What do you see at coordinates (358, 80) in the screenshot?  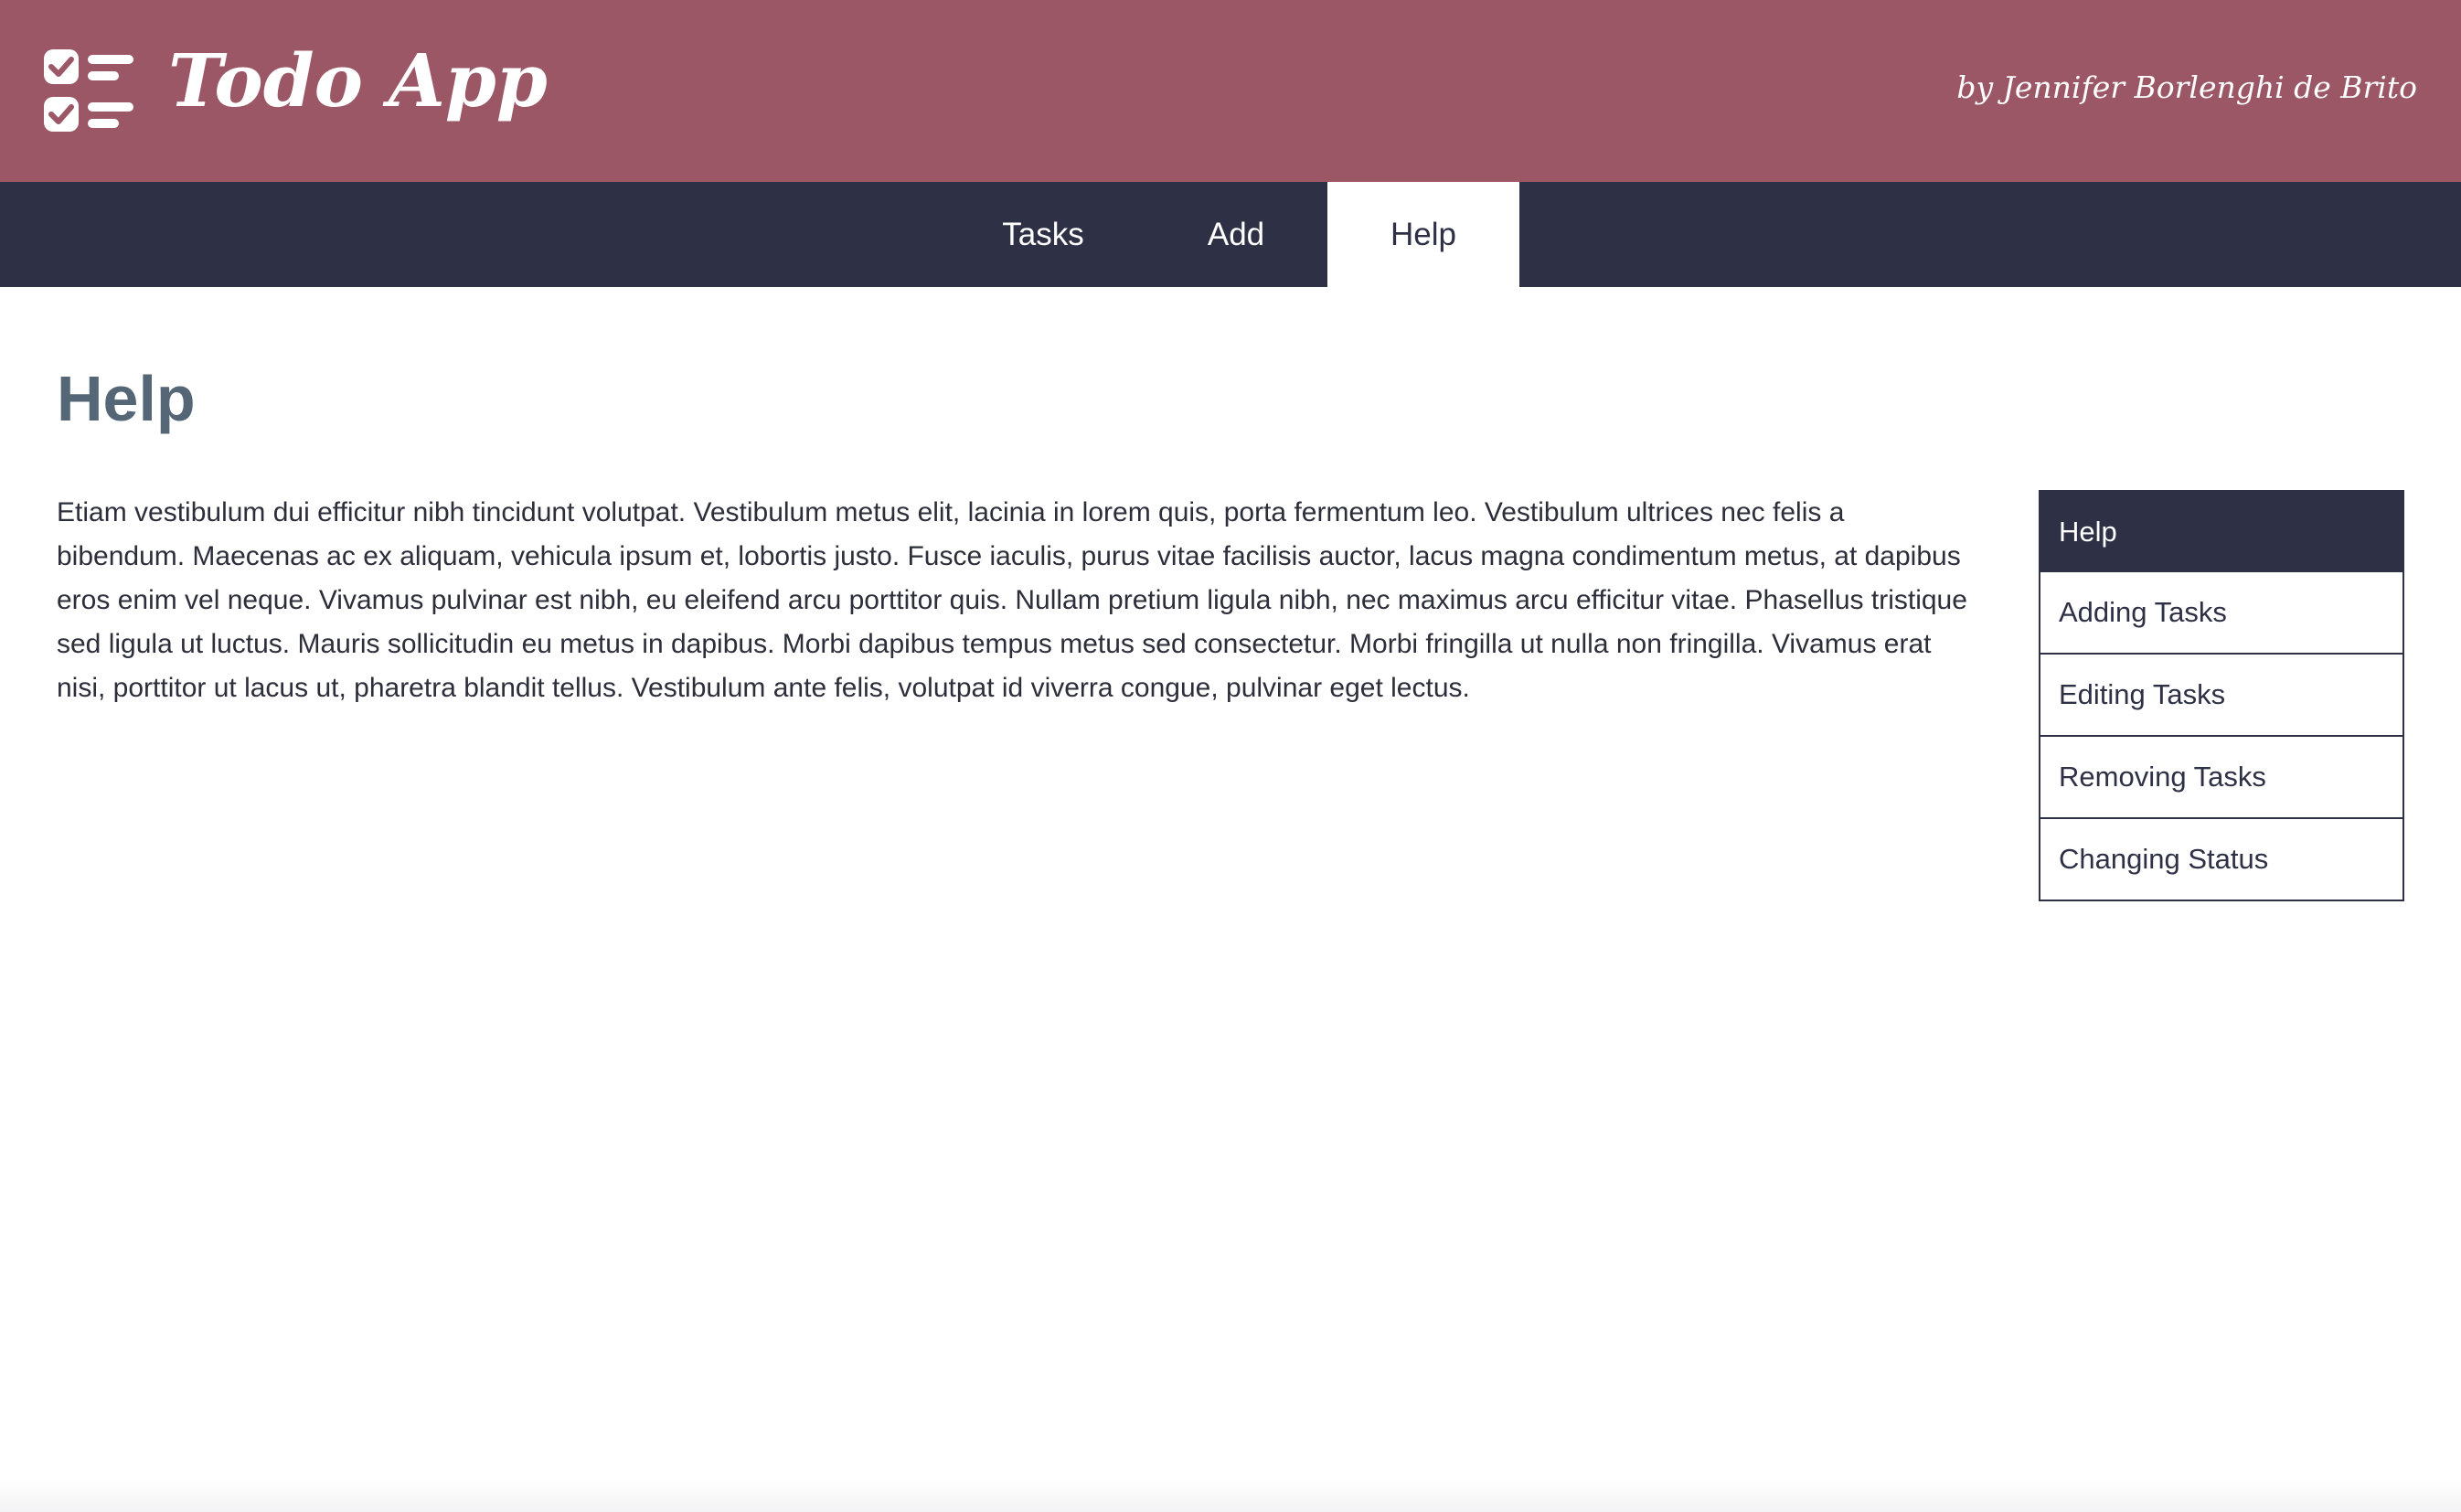 I see `app-title: Todo App` at bounding box center [358, 80].